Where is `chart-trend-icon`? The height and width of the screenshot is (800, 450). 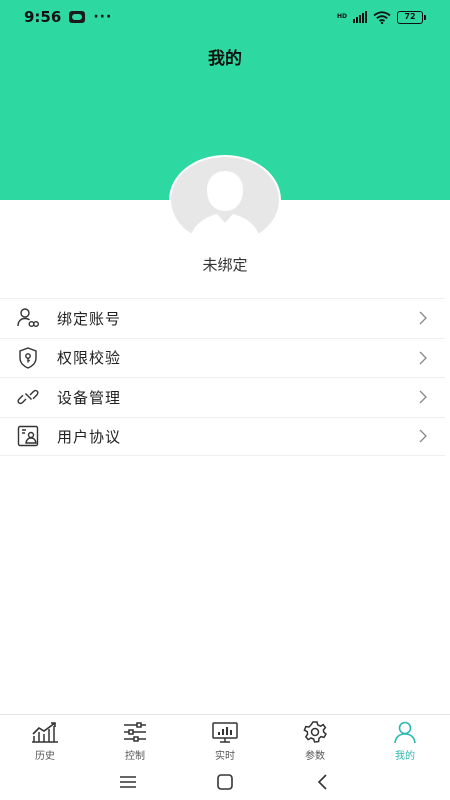 chart-trend-icon is located at coordinates (45, 732).